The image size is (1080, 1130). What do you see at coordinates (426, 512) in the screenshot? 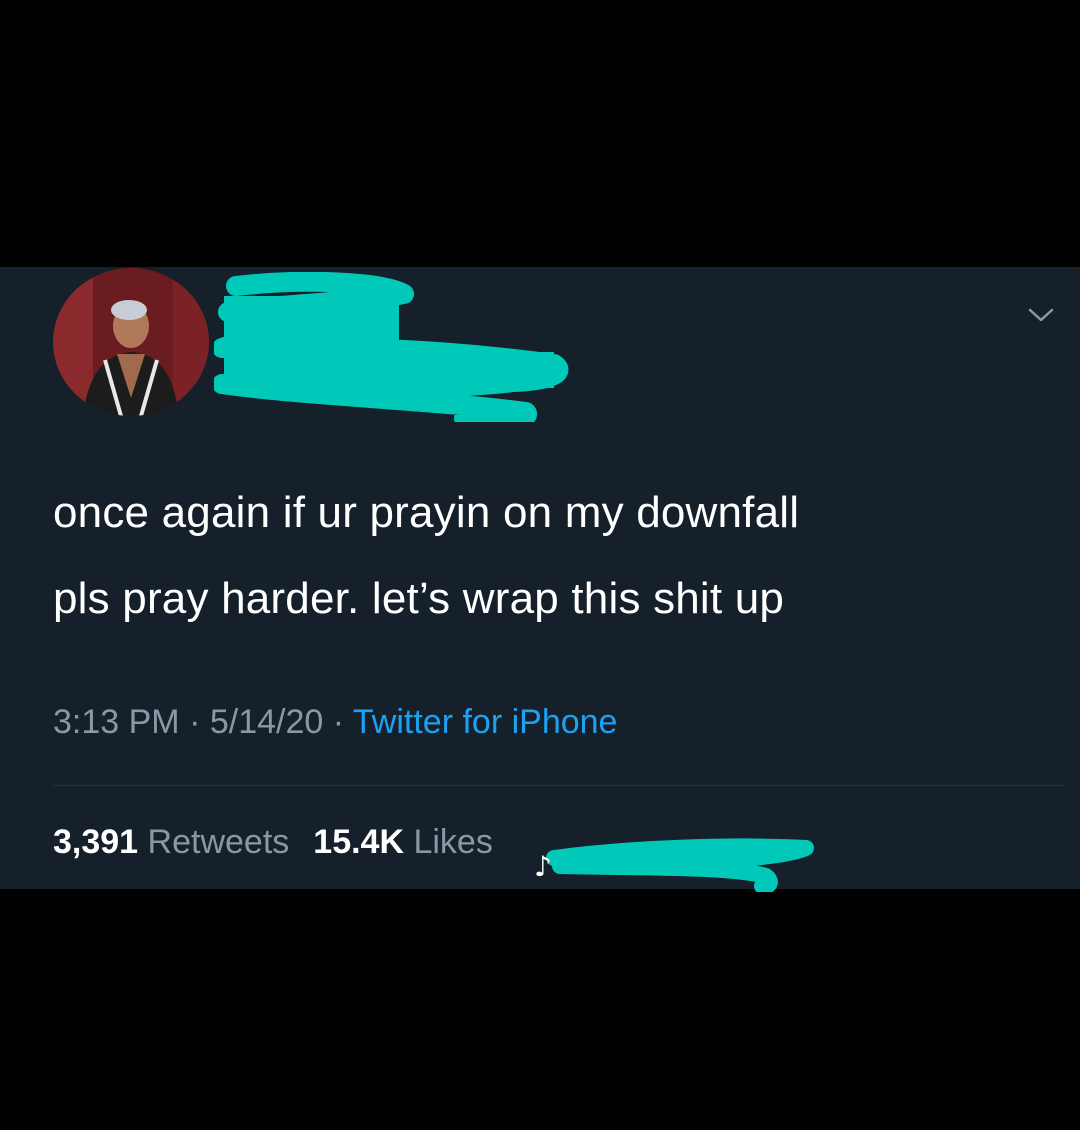
I see `tweet-text-line-1: once again if ur prayin on my downfall` at bounding box center [426, 512].